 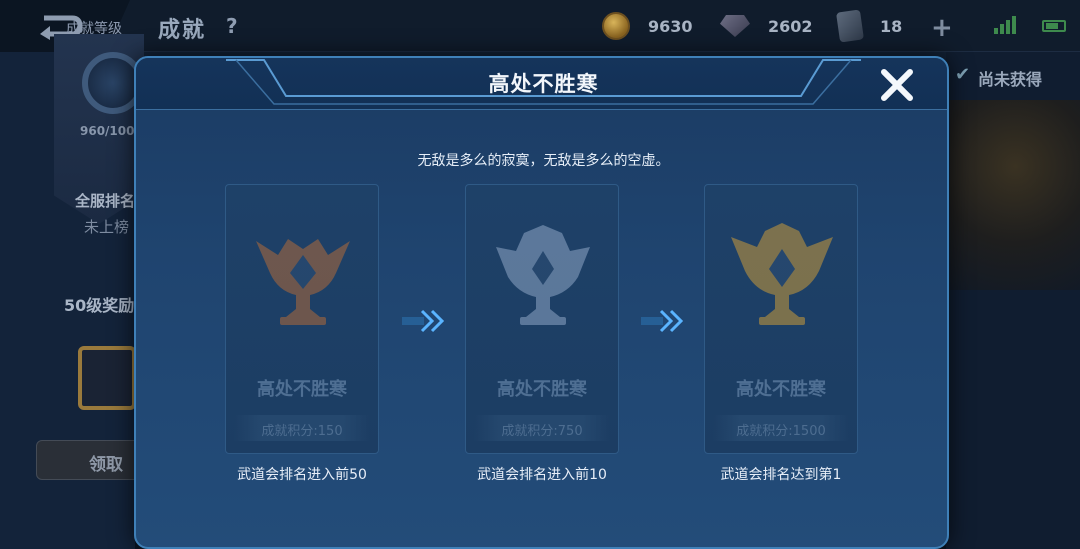 I want to click on battery-icon, so click(x=1054, y=26).